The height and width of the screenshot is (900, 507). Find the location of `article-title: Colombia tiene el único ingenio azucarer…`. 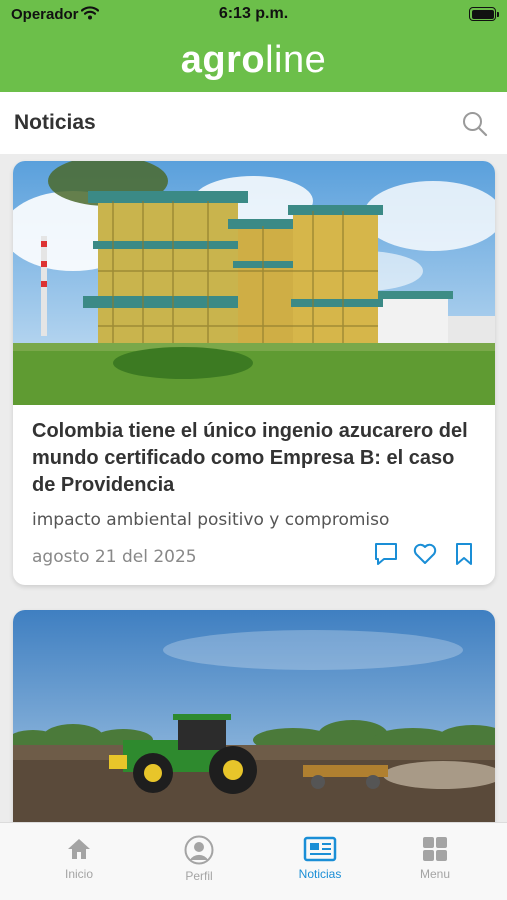

article-title: Colombia tiene el único ingenio azucarer… is located at coordinates (257, 458).